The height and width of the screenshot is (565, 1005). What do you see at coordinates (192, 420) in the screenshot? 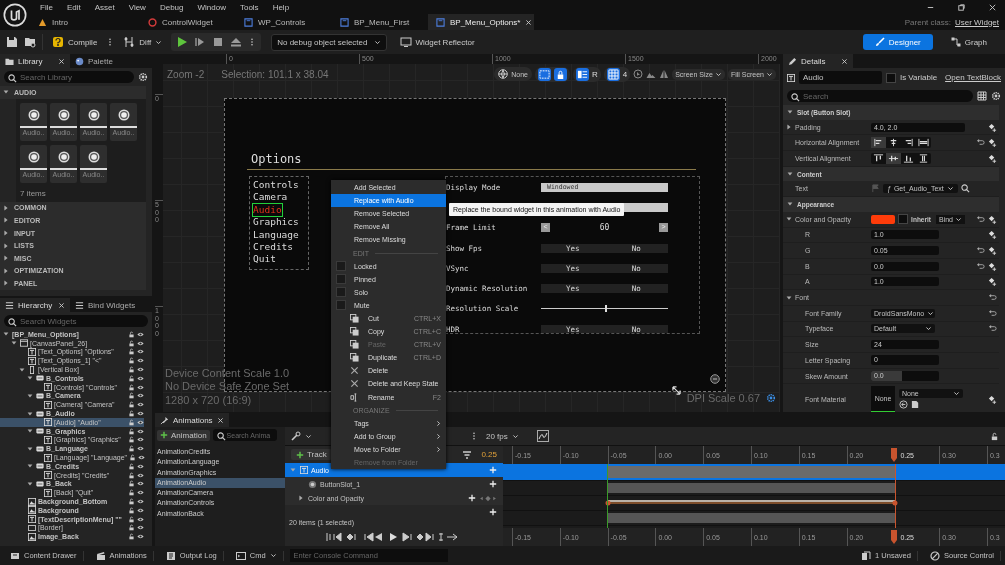
I see `panel-tab: Animations` at bounding box center [192, 420].